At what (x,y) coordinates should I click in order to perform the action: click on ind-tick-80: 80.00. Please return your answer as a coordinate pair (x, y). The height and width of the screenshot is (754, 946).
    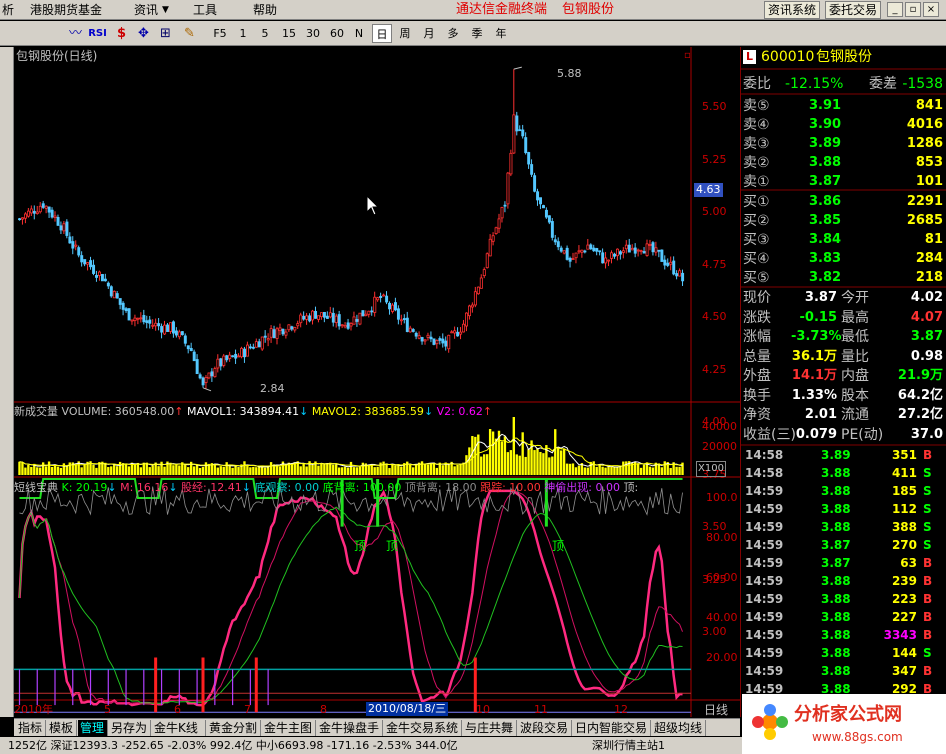
    Looking at the image, I should click on (722, 537).